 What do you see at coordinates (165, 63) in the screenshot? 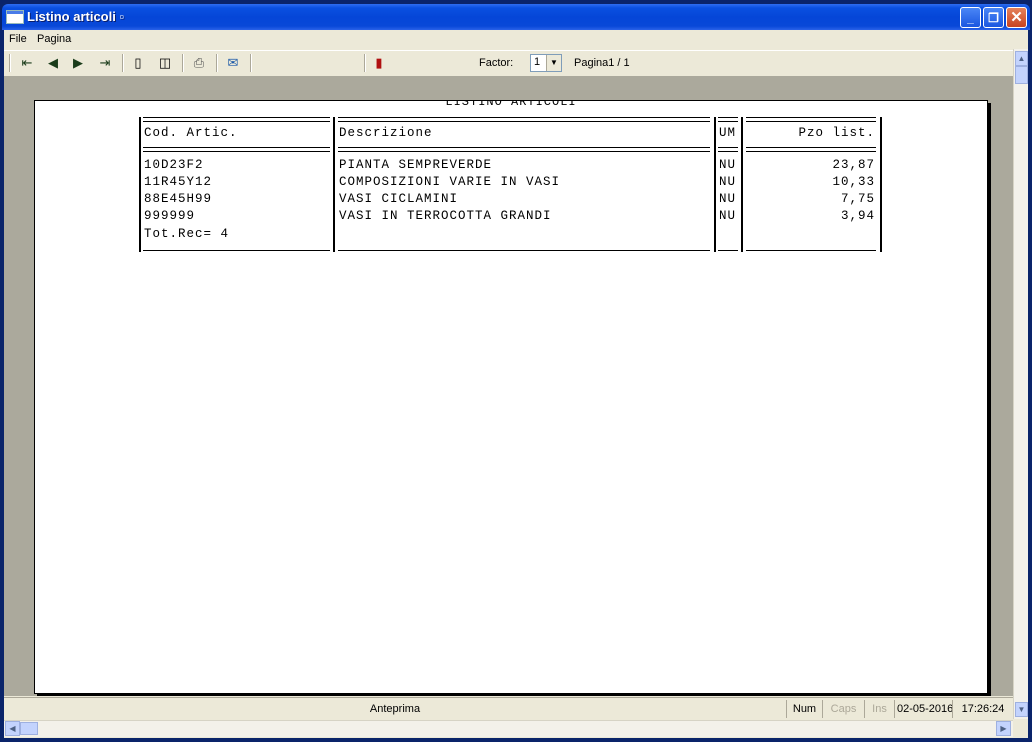
I see `two-pages-icon: ◫` at bounding box center [165, 63].